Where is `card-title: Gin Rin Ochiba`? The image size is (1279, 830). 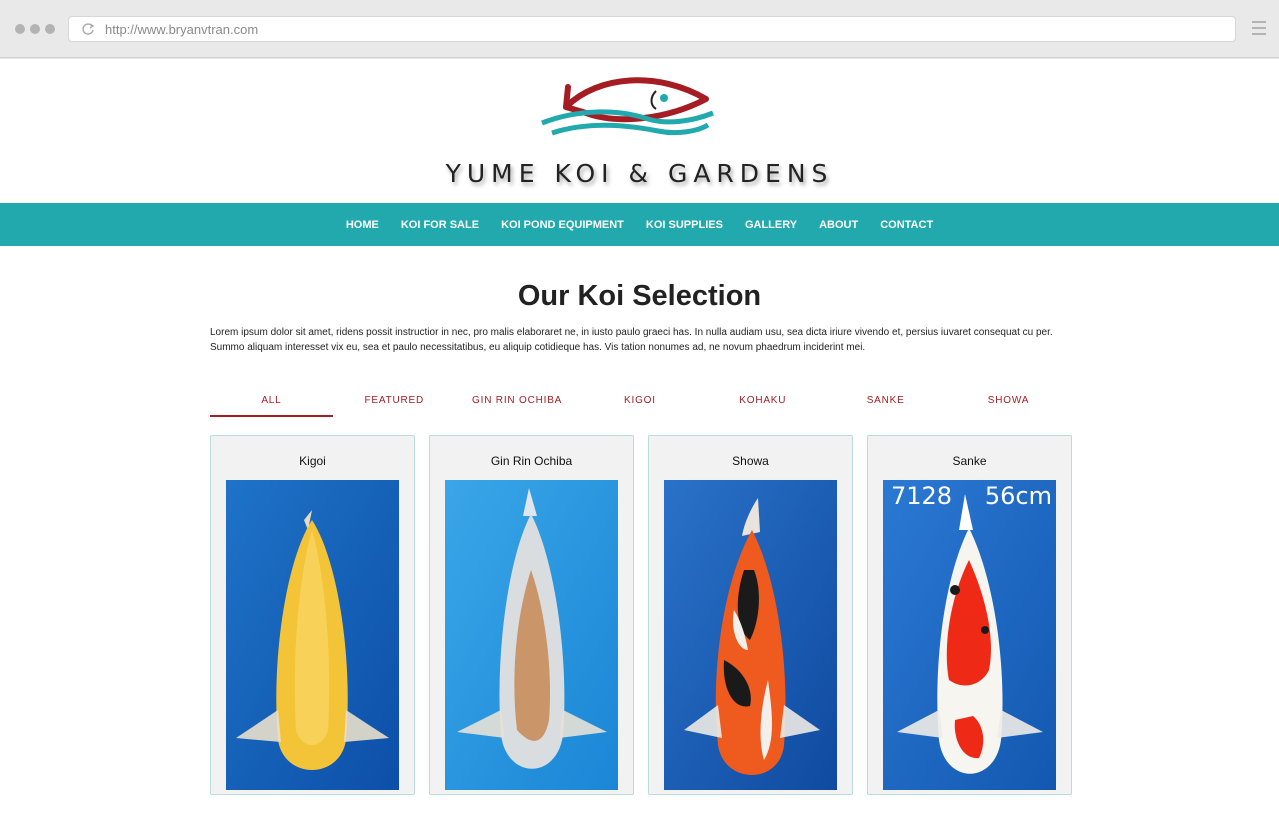
card-title: Gin Rin Ochiba is located at coordinates (531, 461).